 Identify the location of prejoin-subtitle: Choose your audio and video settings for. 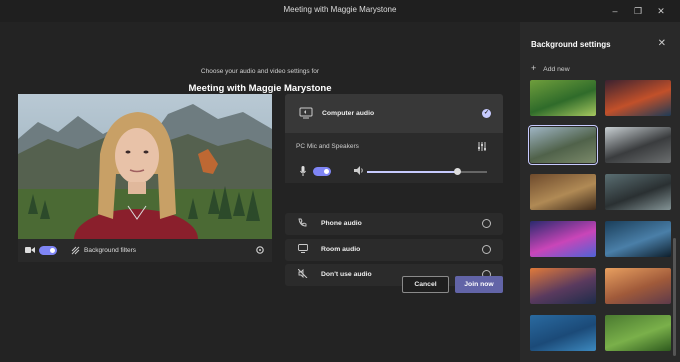
(260, 71).